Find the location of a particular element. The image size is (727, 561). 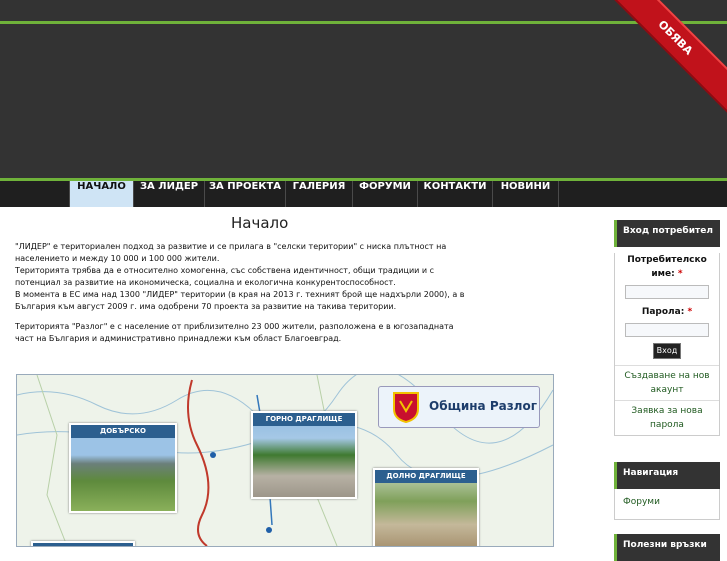

navigation-list: Форуми is located at coordinates (667, 504).